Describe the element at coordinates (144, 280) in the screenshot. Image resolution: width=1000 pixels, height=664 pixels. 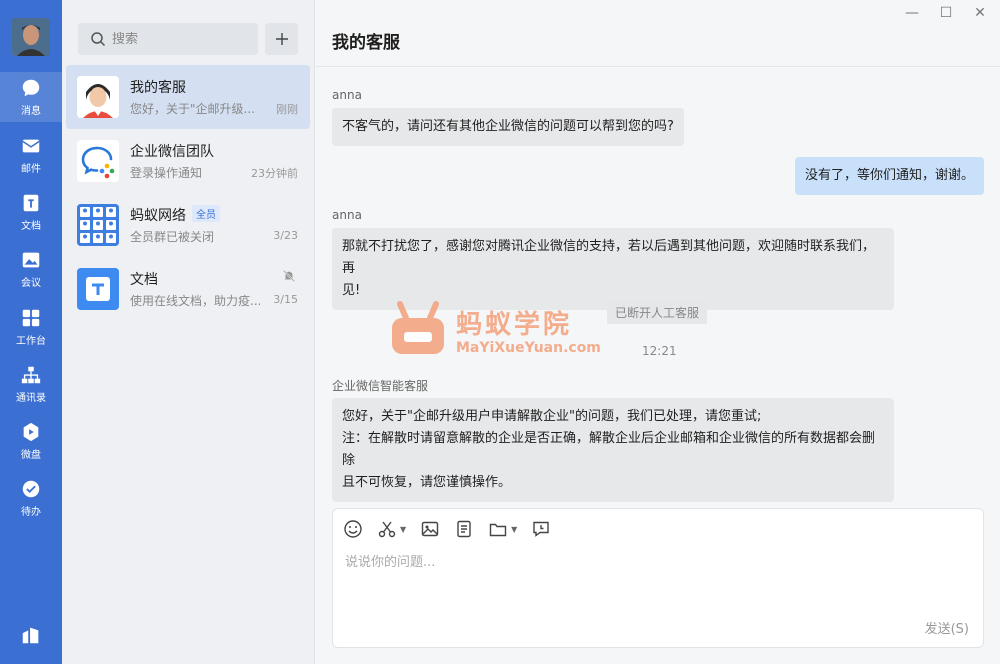
I see `conversation-name: 文档` at that location.